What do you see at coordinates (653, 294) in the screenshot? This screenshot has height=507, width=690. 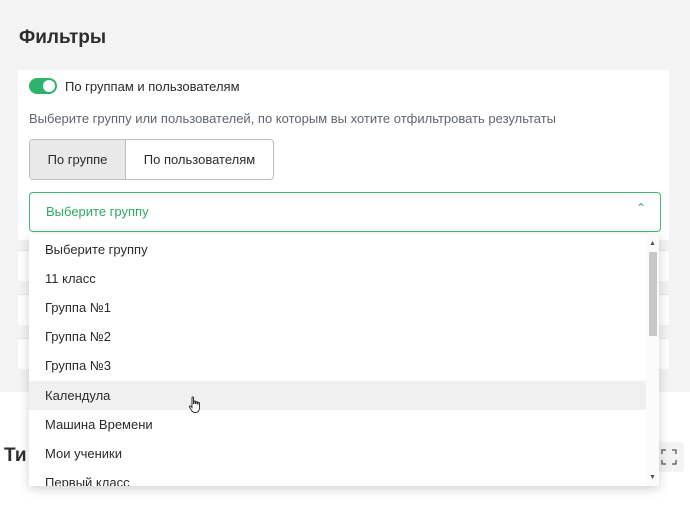 I see `scrollbar-thumb` at bounding box center [653, 294].